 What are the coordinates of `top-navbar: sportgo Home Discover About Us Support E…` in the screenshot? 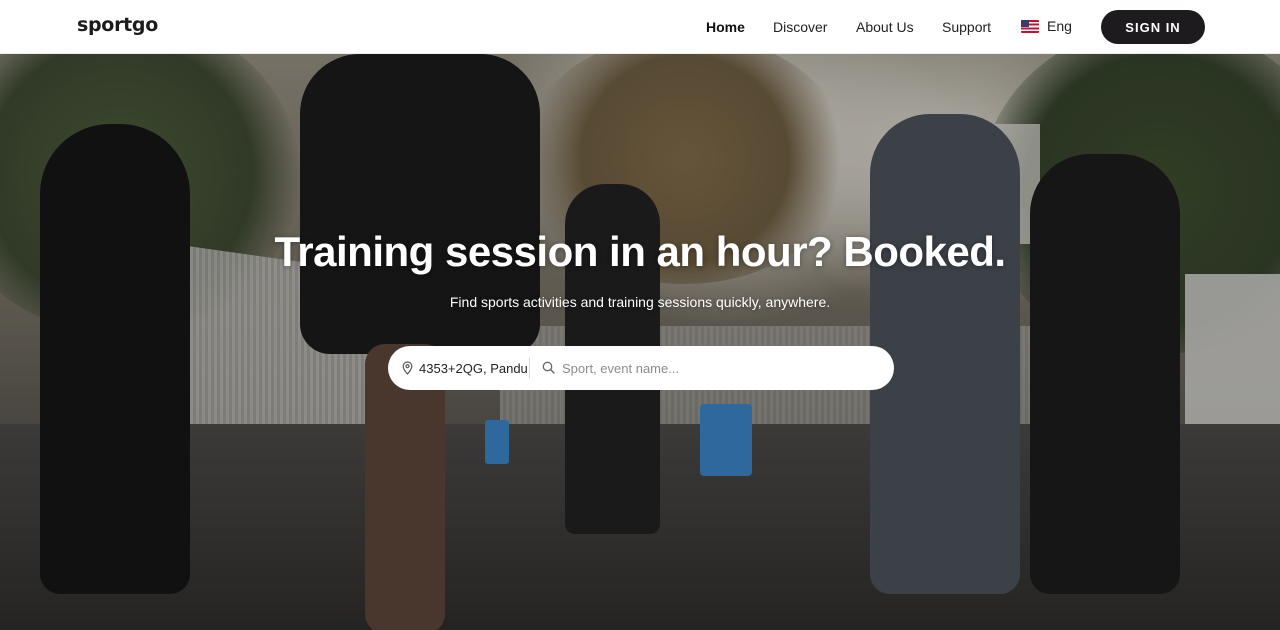 It's located at (640, 27).